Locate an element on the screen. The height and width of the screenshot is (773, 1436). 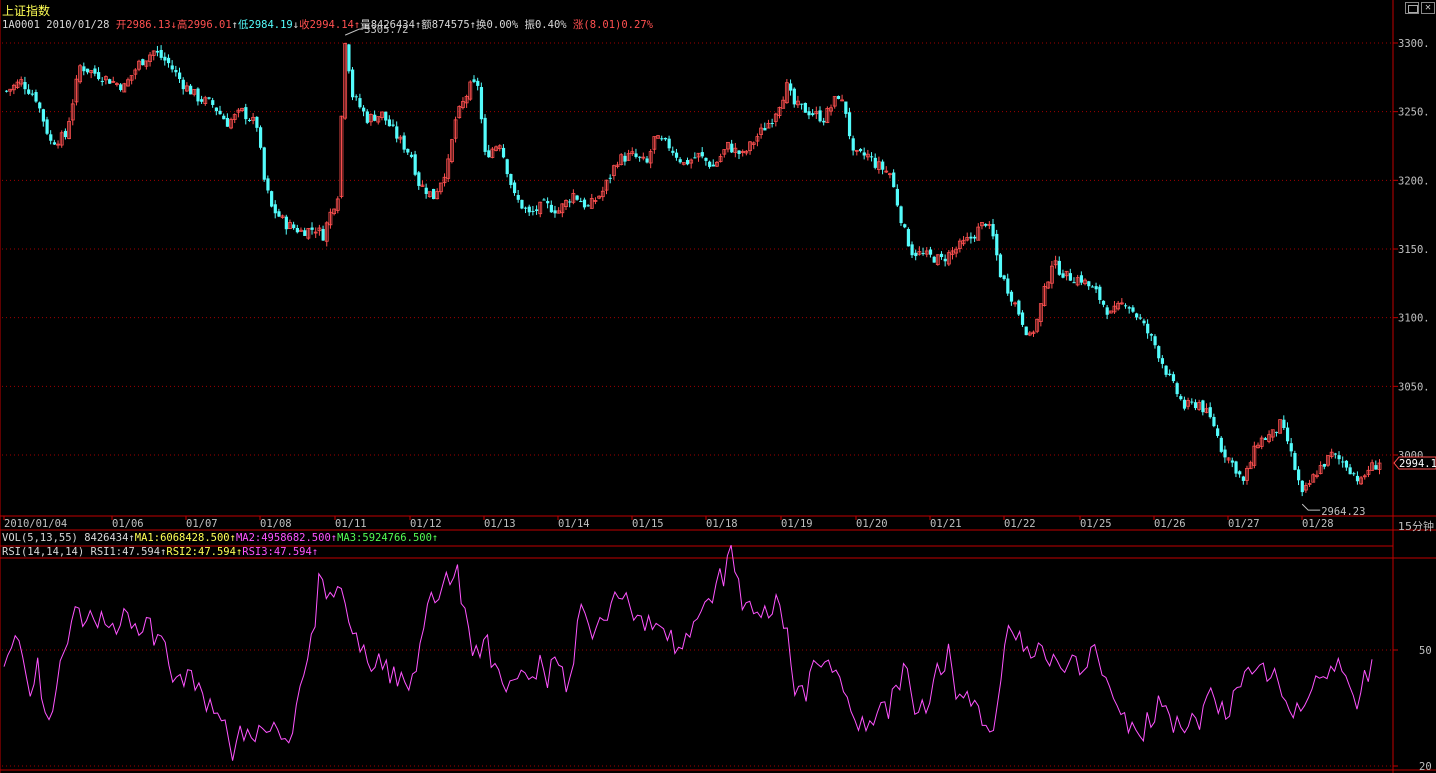
price-axis: 3000.3050.3100.3150.3200.3250.3300. is located at coordinates (1411, 250).